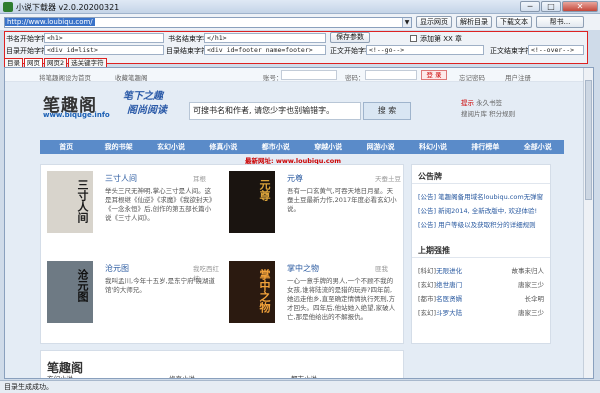 This screenshot has width=600, height=393. I want to click on book-title: 元尊, so click(295, 178).